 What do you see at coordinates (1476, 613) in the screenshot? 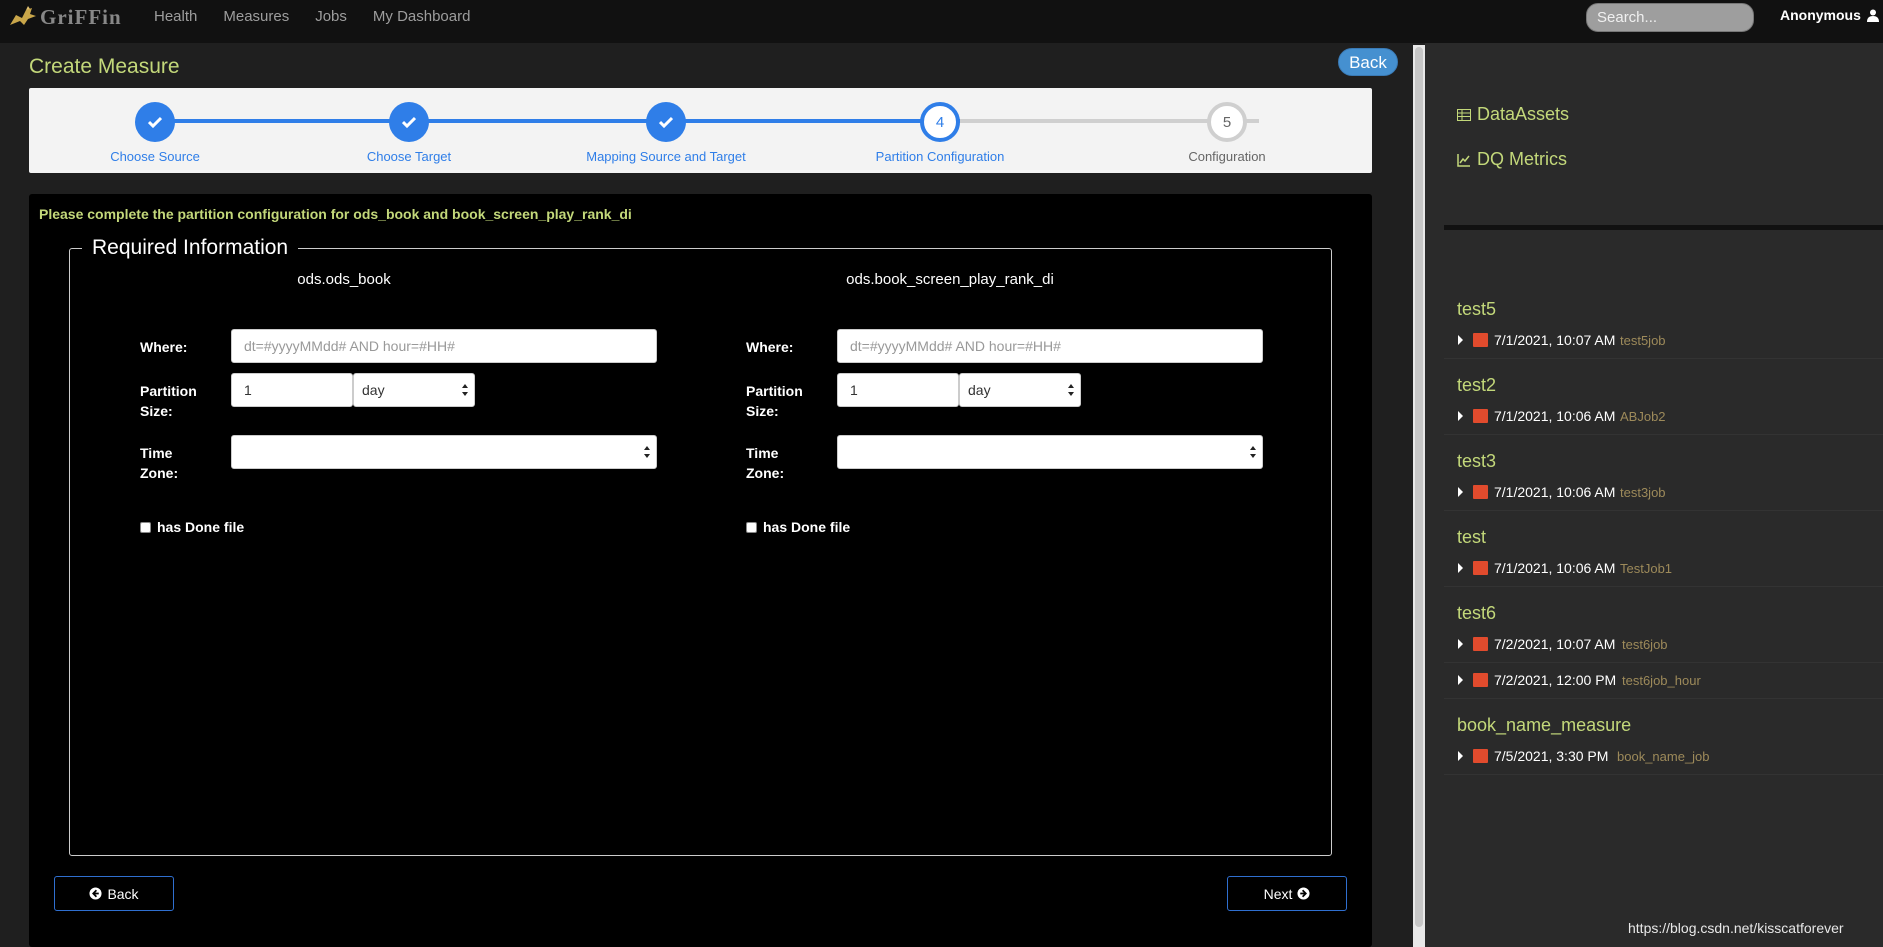
I see `metric-name: test6` at bounding box center [1476, 613].